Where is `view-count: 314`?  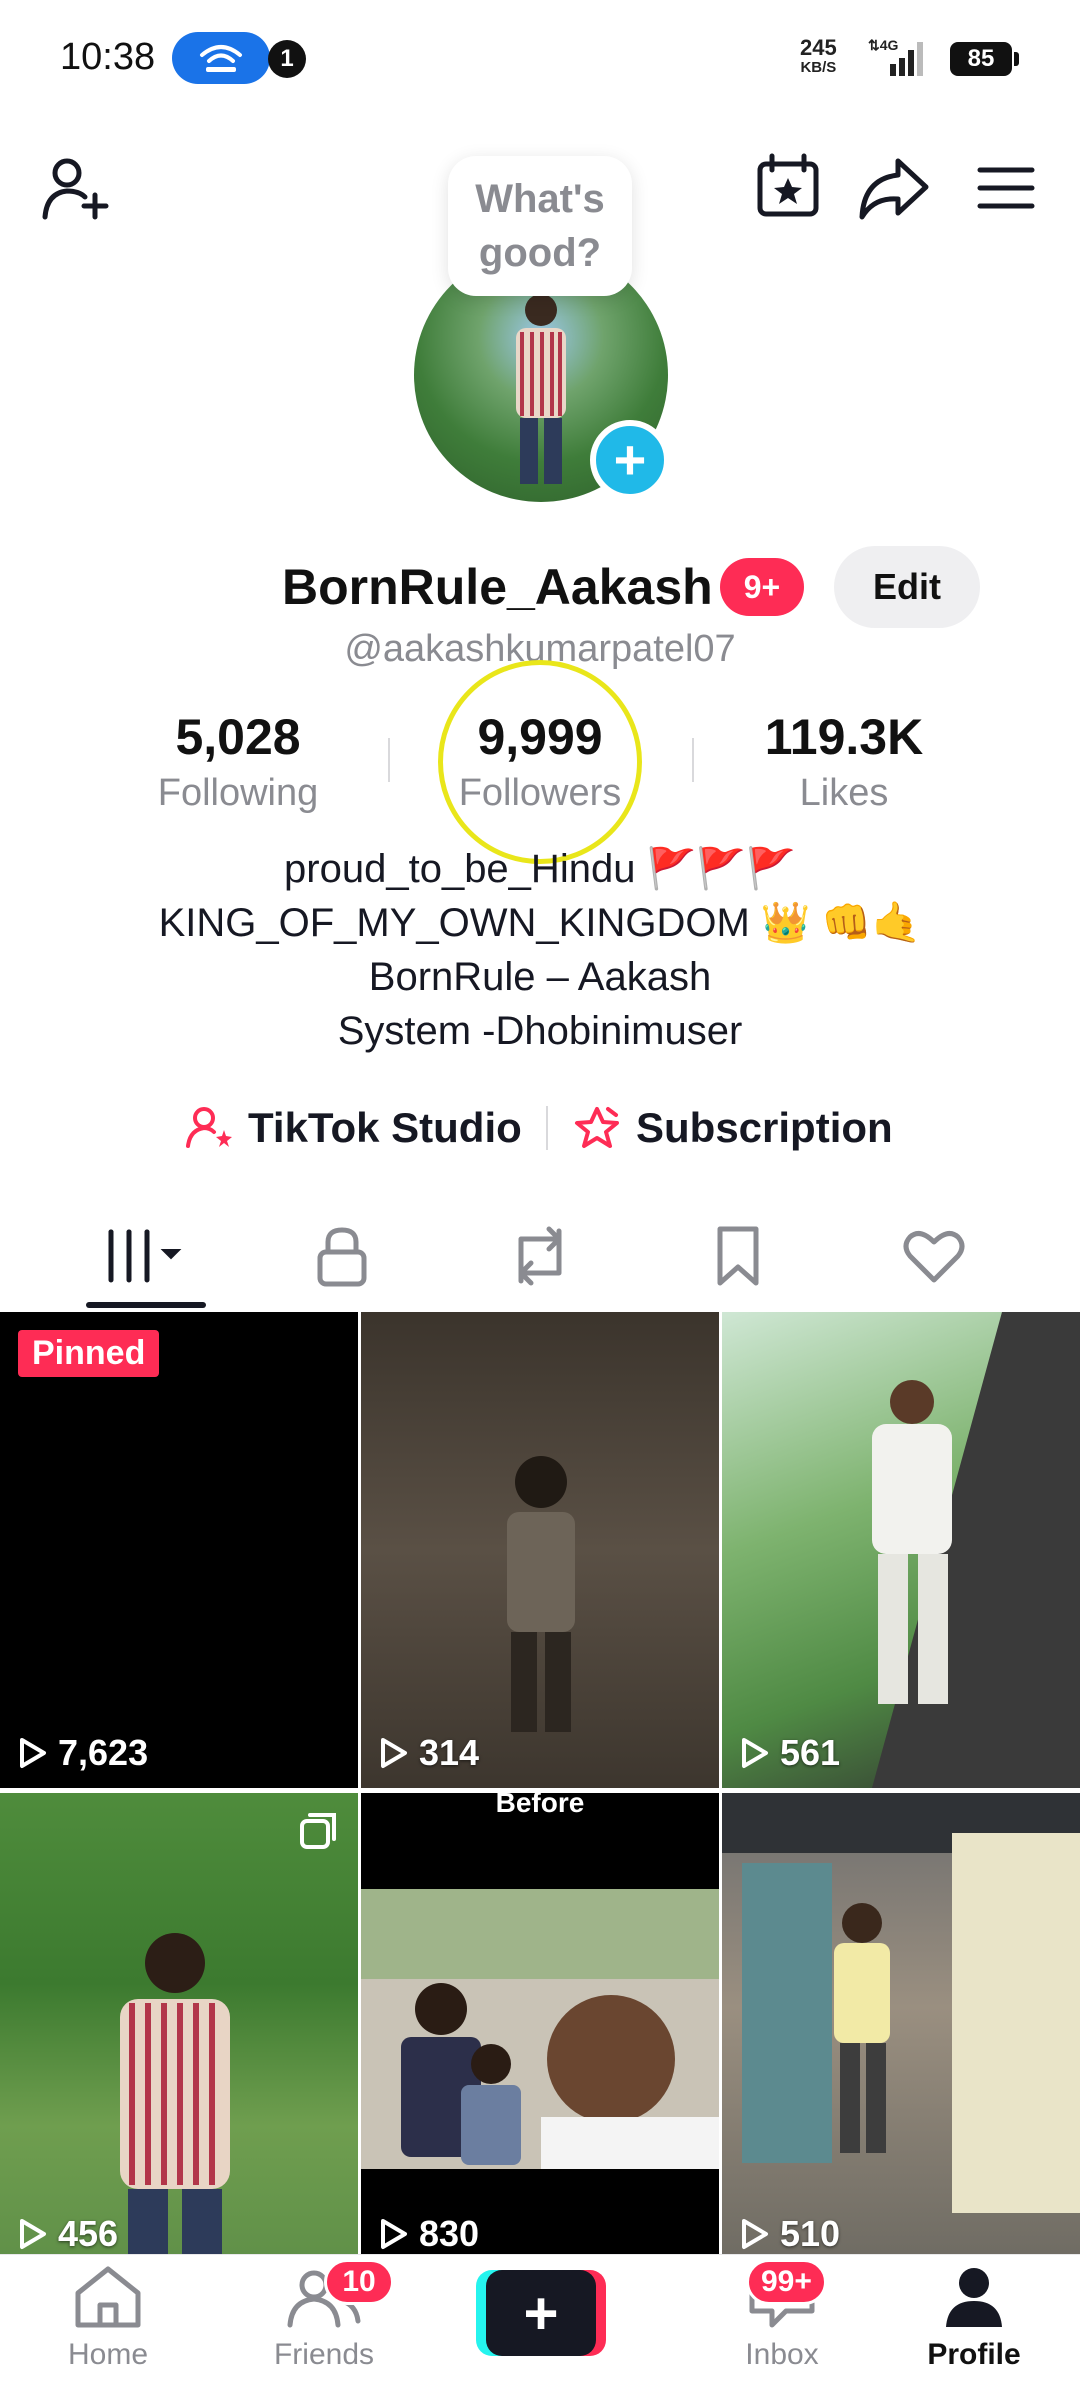
view-count: 314 is located at coordinates (429, 1753).